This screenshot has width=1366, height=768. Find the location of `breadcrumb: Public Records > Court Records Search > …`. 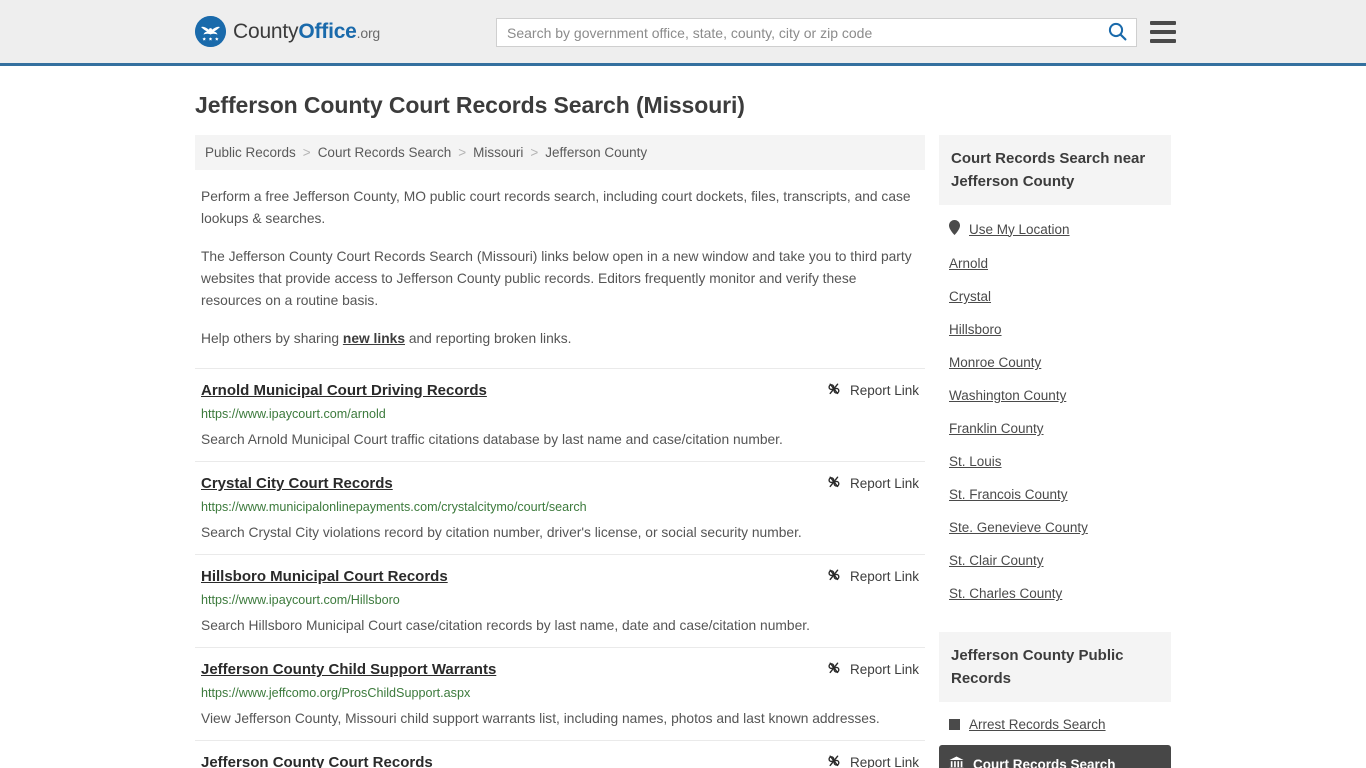

breadcrumb: Public Records > Court Records Search > … is located at coordinates (560, 152).